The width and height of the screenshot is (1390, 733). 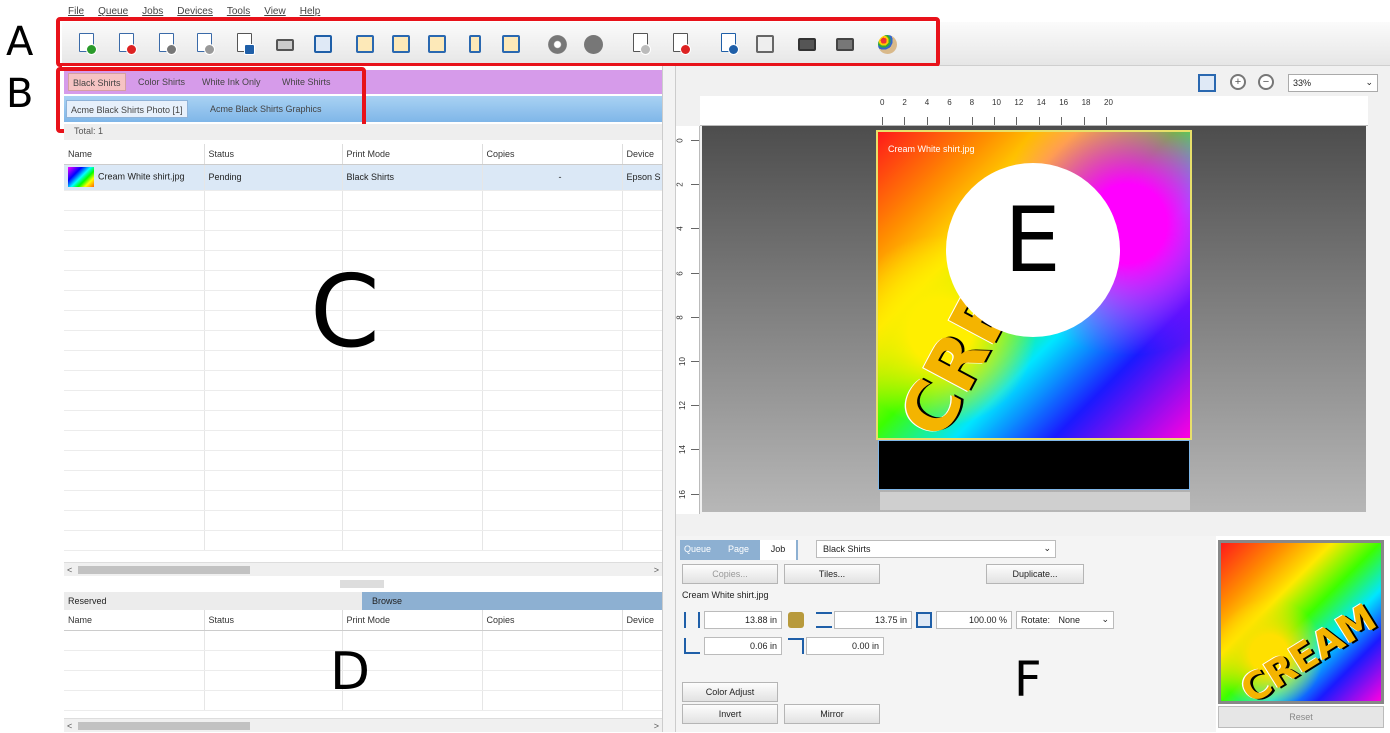 What do you see at coordinates (680, 184) in the screenshot?
I see `ruler-left-label: 2` at bounding box center [680, 184].